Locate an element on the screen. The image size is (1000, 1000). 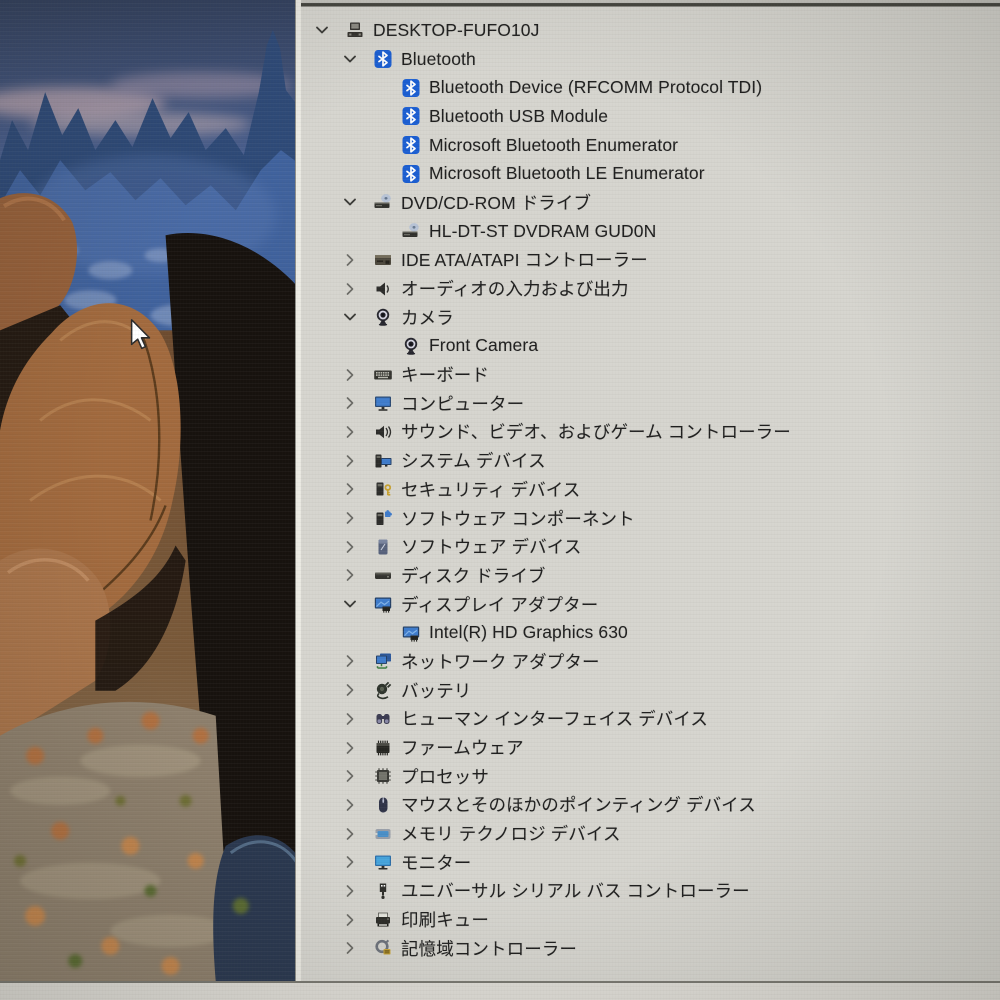
tree-item: Microsoft Bluetooth Enumerator is located at coordinates (650, 145).